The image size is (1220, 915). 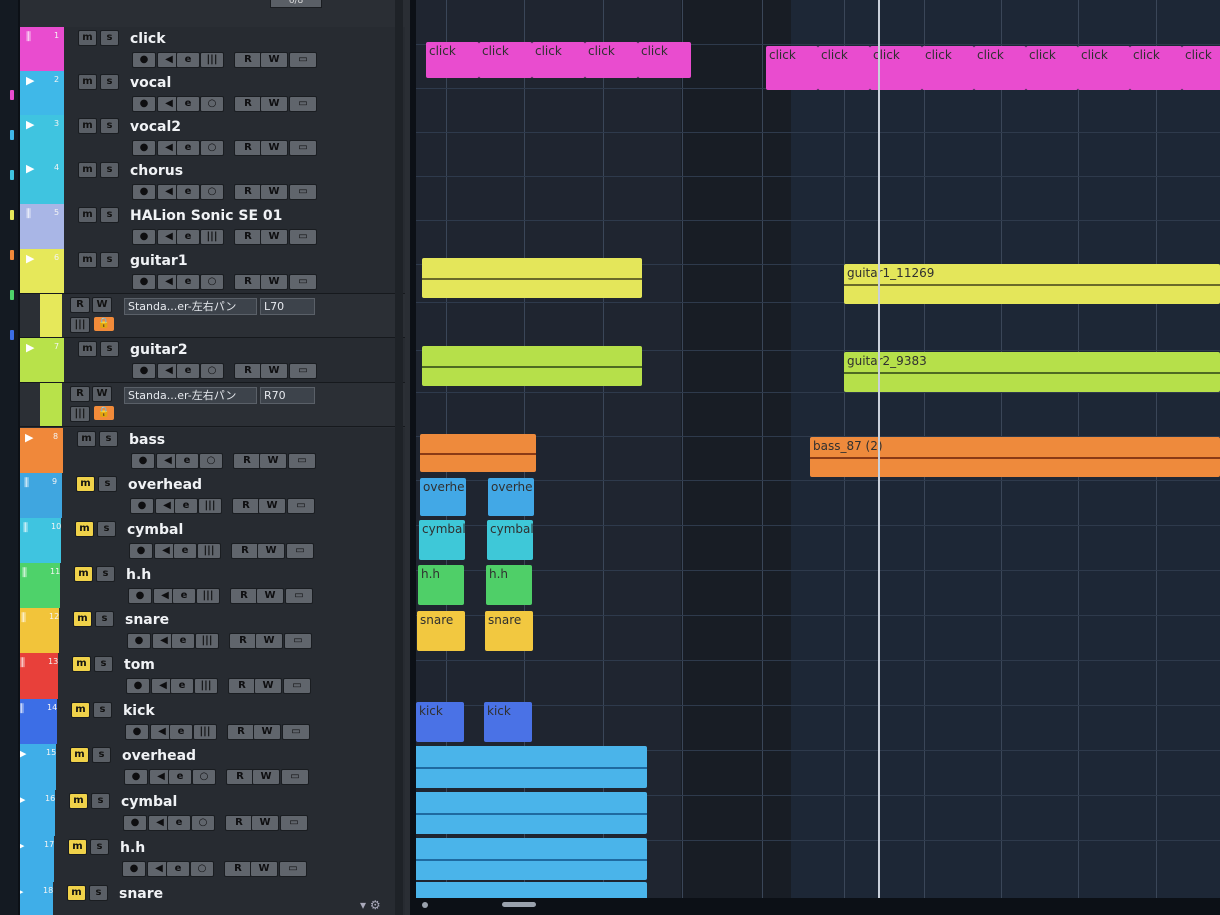 What do you see at coordinates (190, 395) in the screenshot?
I see `automation-parameter-field: Standa...er-左右パン` at bounding box center [190, 395].